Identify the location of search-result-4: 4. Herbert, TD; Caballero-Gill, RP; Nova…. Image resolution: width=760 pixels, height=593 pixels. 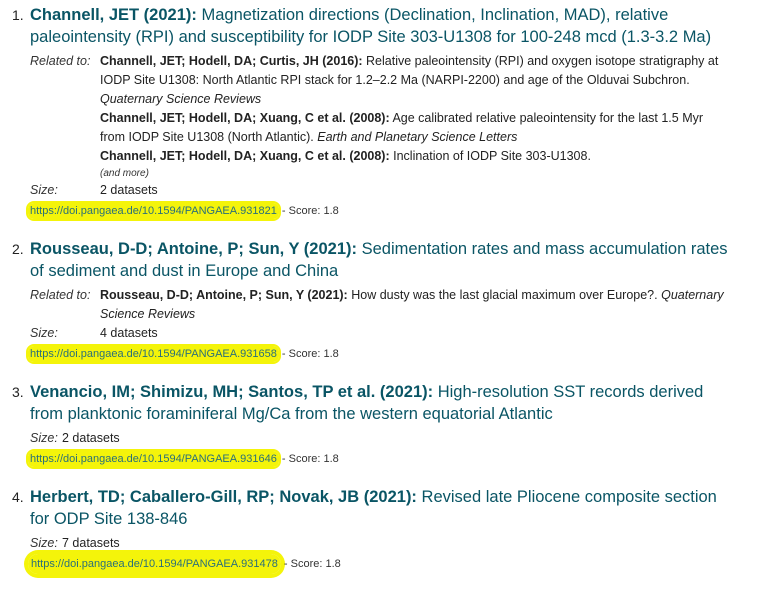
(375, 530).